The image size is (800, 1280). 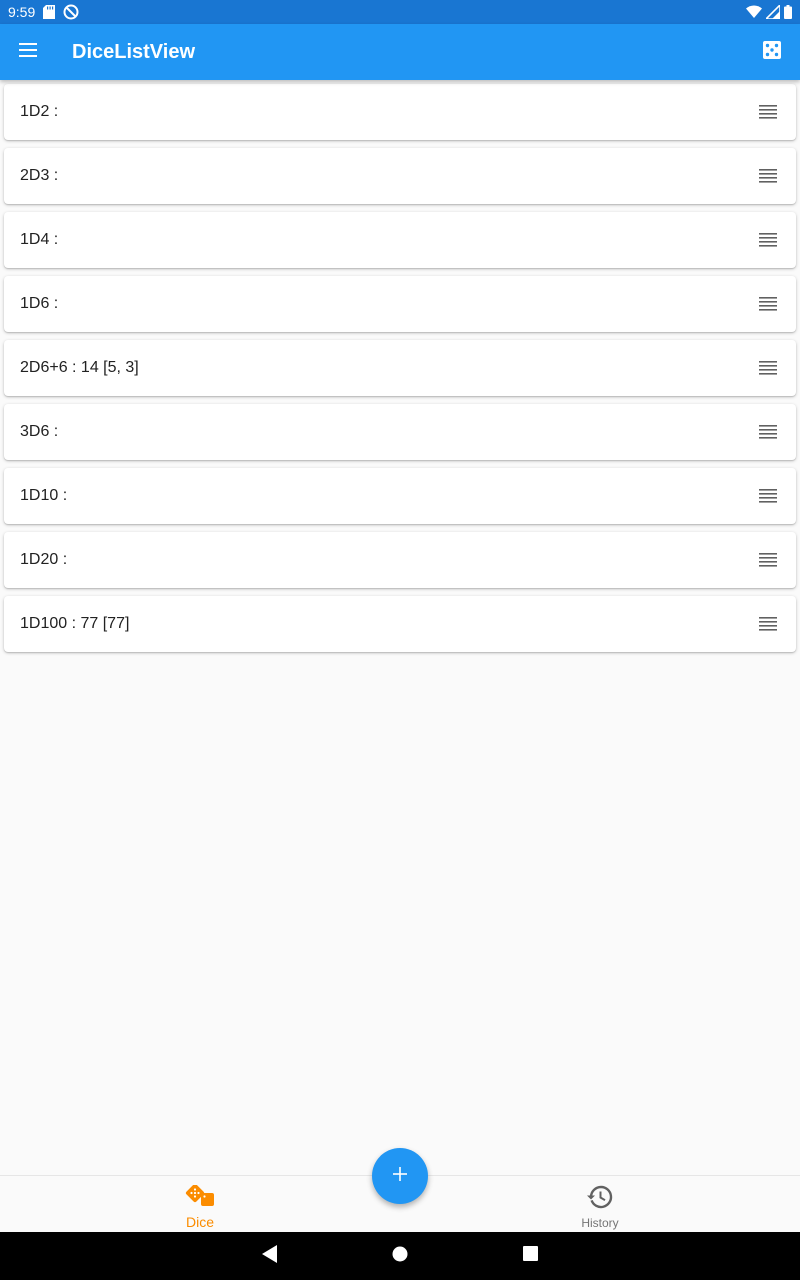 What do you see at coordinates (400, 112) in the screenshot?
I see `dice-list-item: 1D2 :` at bounding box center [400, 112].